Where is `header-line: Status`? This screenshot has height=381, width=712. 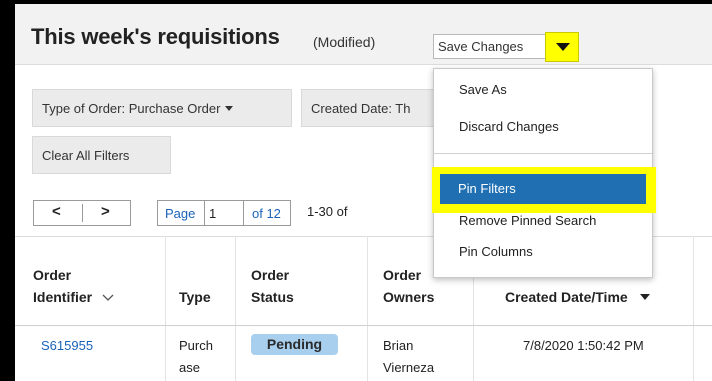
header-line: Status is located at coordinates (272, 297).